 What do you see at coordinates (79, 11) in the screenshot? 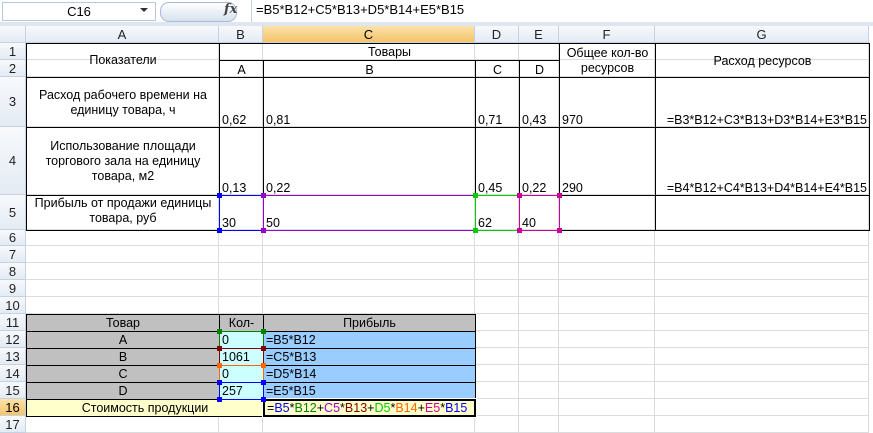
I see `name-box: C16` at bounding box center [79, 11].